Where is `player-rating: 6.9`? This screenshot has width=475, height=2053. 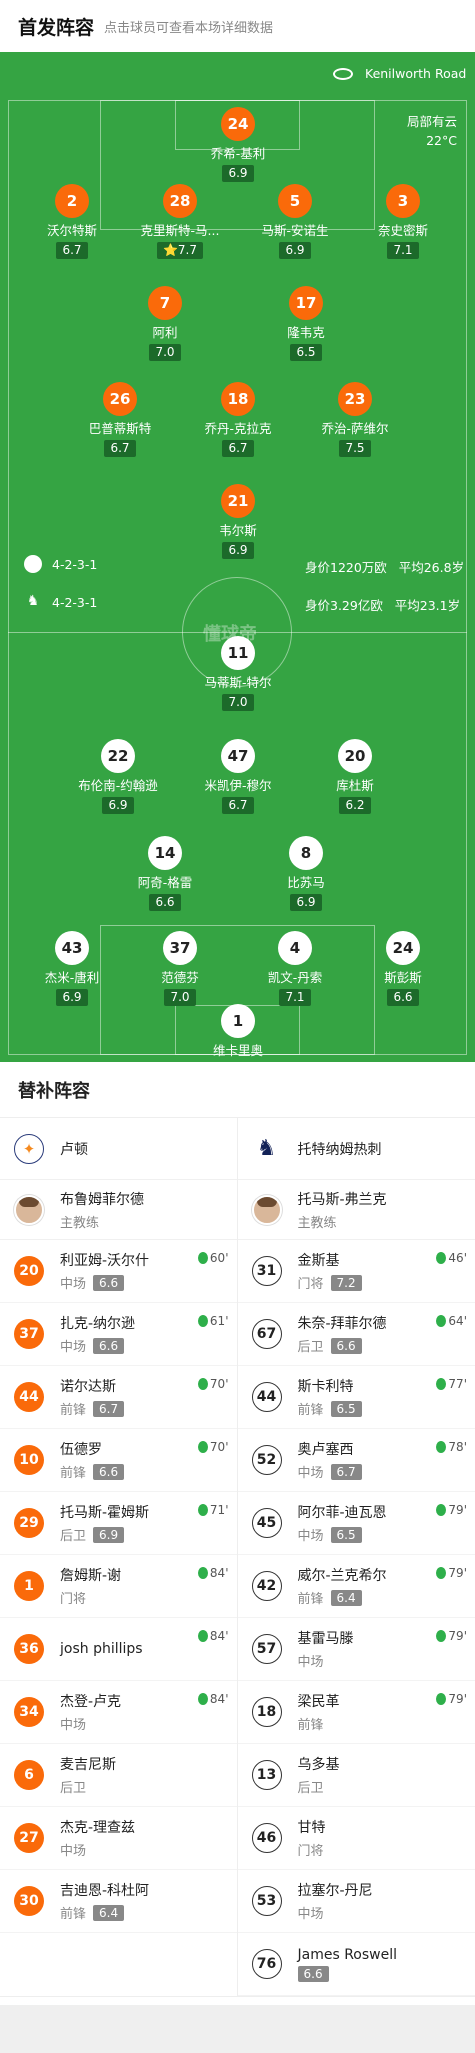 player-rating: 6.9 is located at coordinates (72, 997).